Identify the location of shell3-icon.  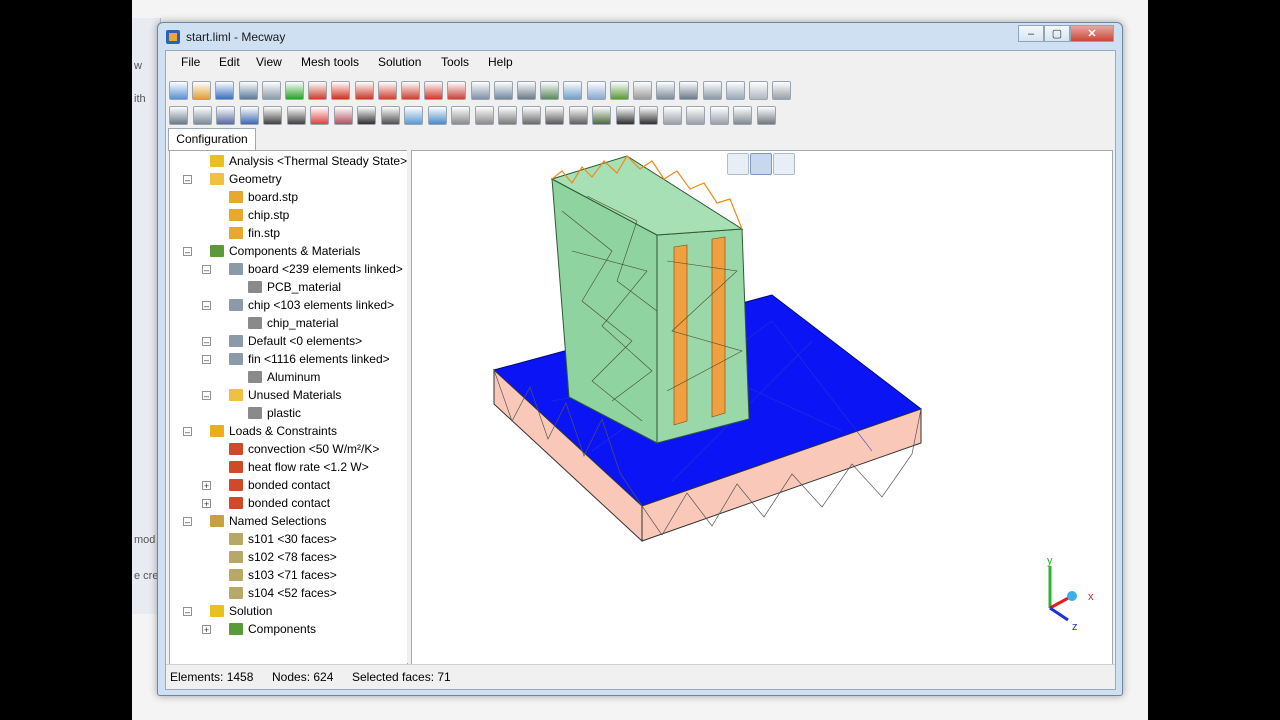
(719, 115).